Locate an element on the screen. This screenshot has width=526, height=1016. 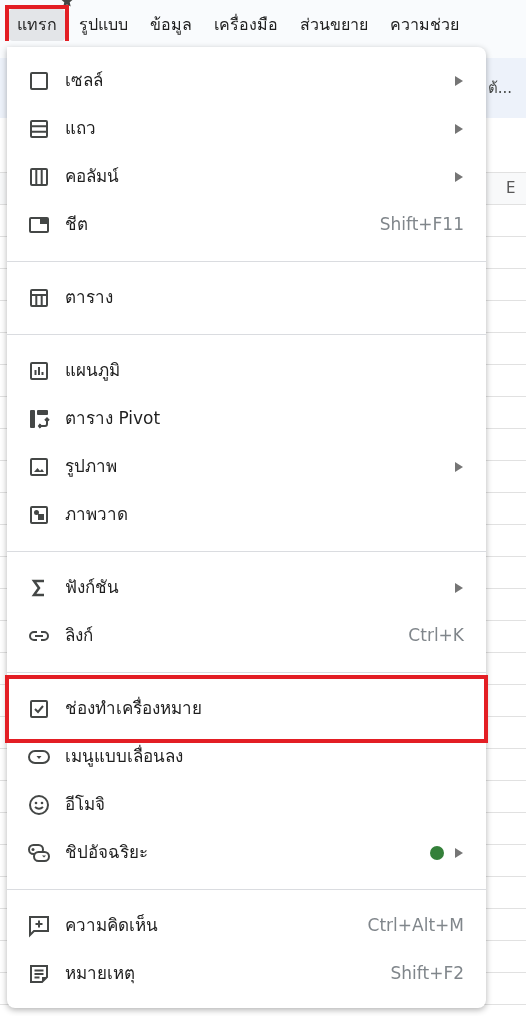
menu-item-label: ลิงก์ is located at coordinates (79, 636).